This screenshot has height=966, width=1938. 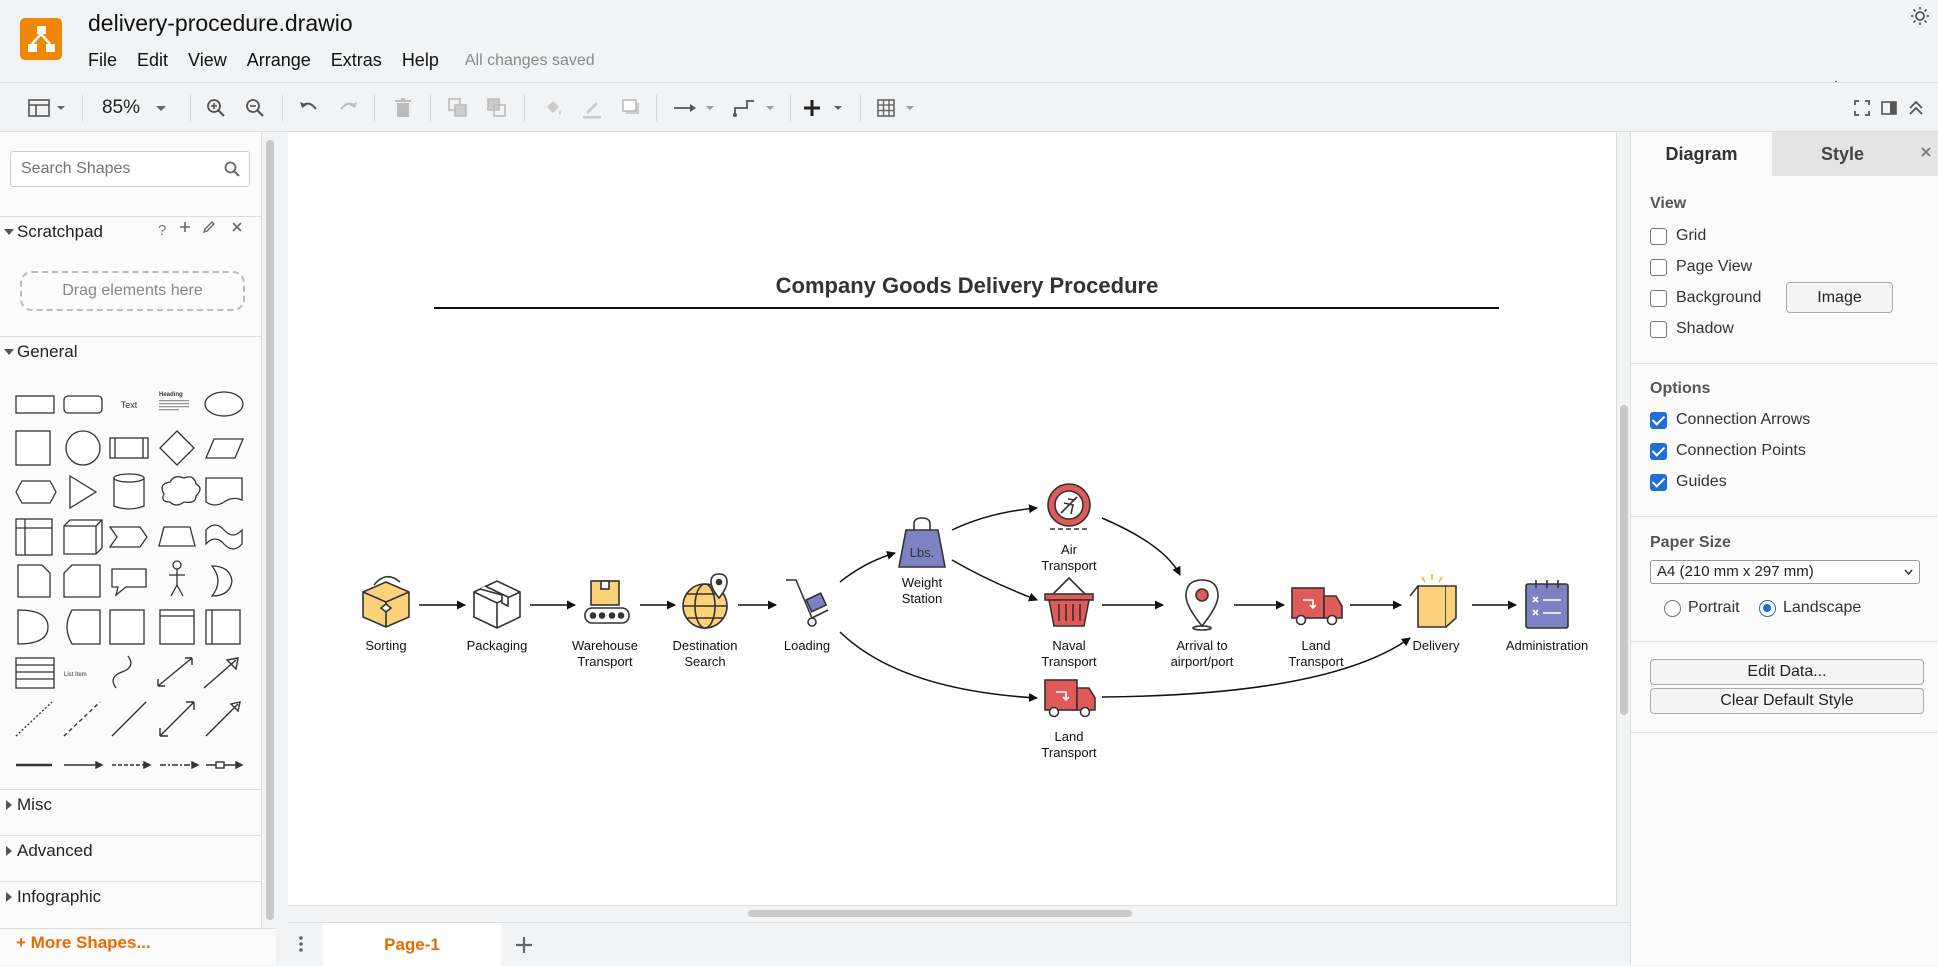 What do you see at coordinates (754, 108) in the screenshot?
I see `waypoints-icon` at bounding box center [754, 108].